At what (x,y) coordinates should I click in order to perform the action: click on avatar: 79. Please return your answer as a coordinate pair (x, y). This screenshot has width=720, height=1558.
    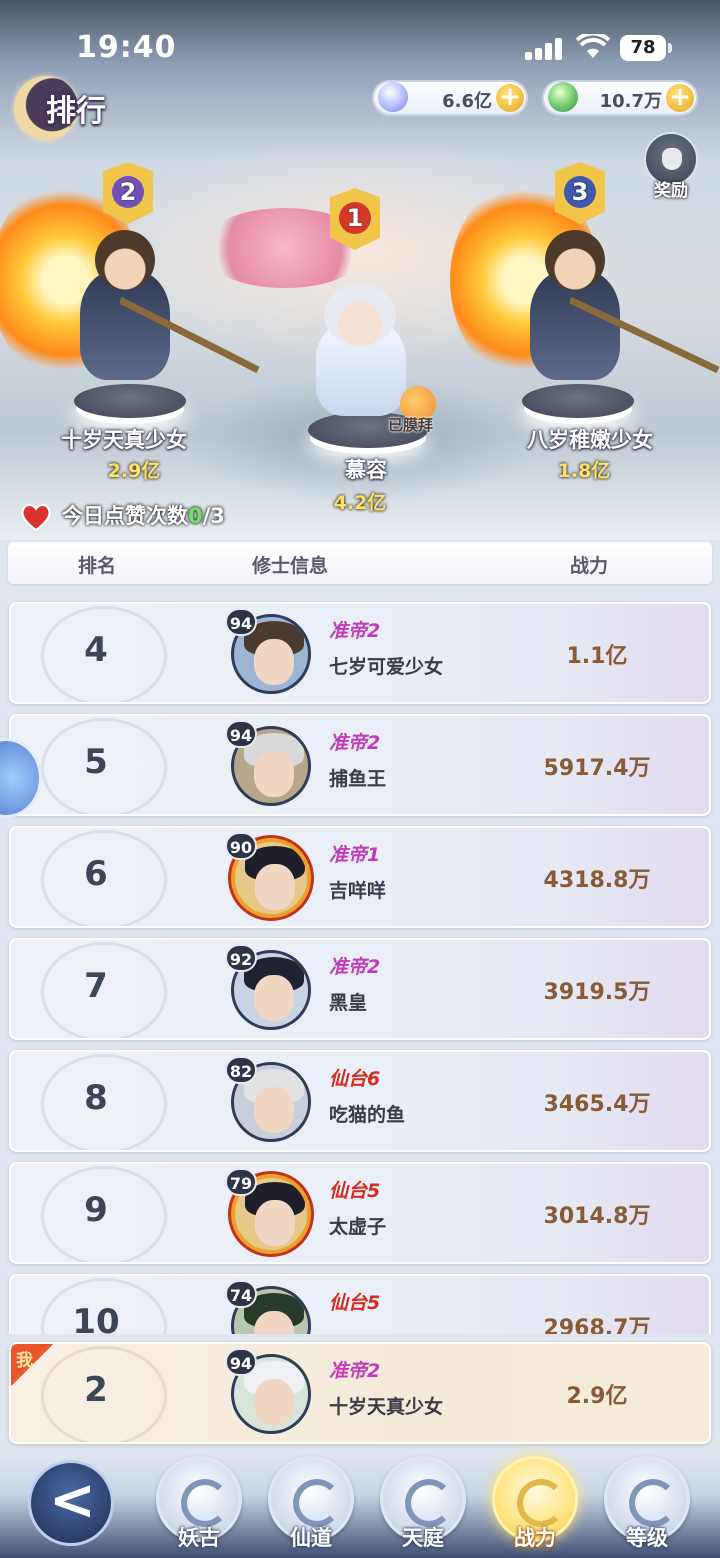
    Looking at the image, I should click on (271, 1214).